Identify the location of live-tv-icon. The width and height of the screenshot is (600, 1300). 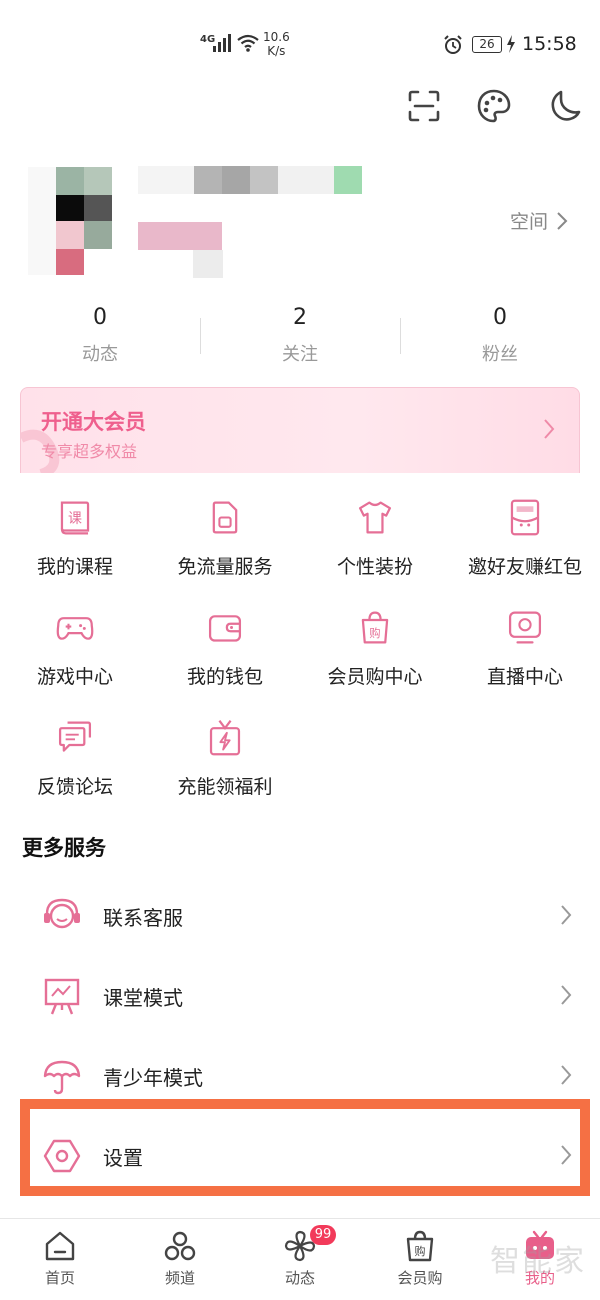
(525, 627).